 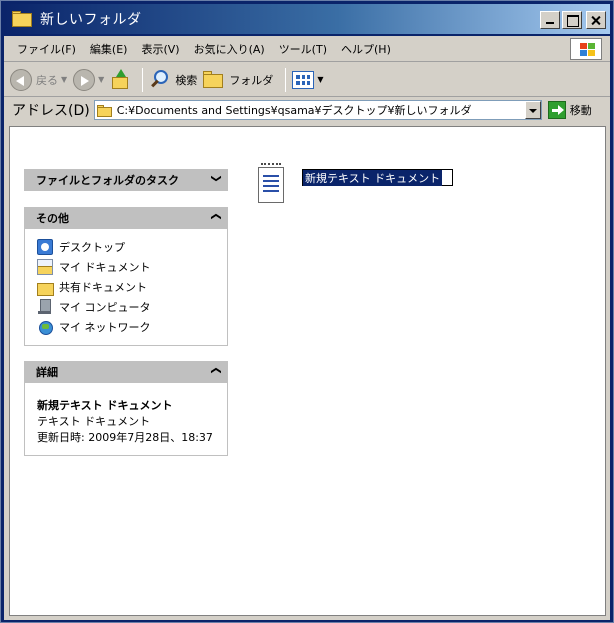 I want to click on link-desktop: デスクトップ, so click(x=126, y=247).